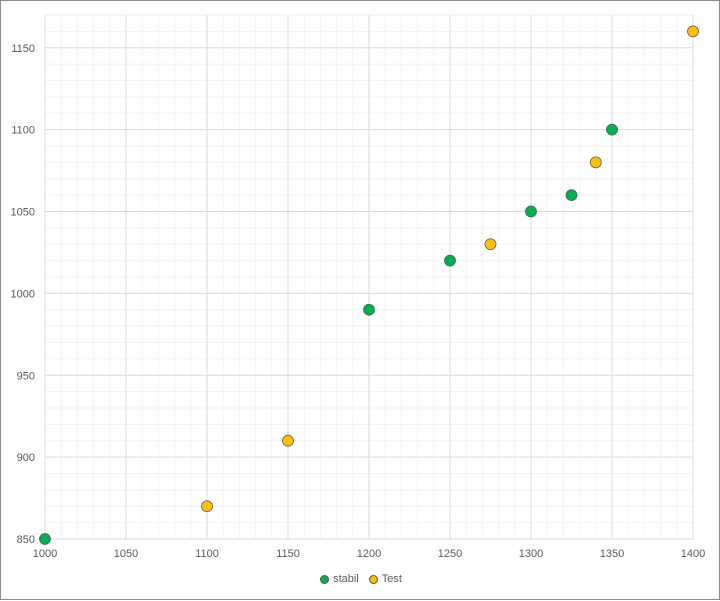 The width and height of the screenshot is (720, 601). Describe the element at coordinates (26, 540) in the screenshot. I see `y-tick-label: 850` at that location.